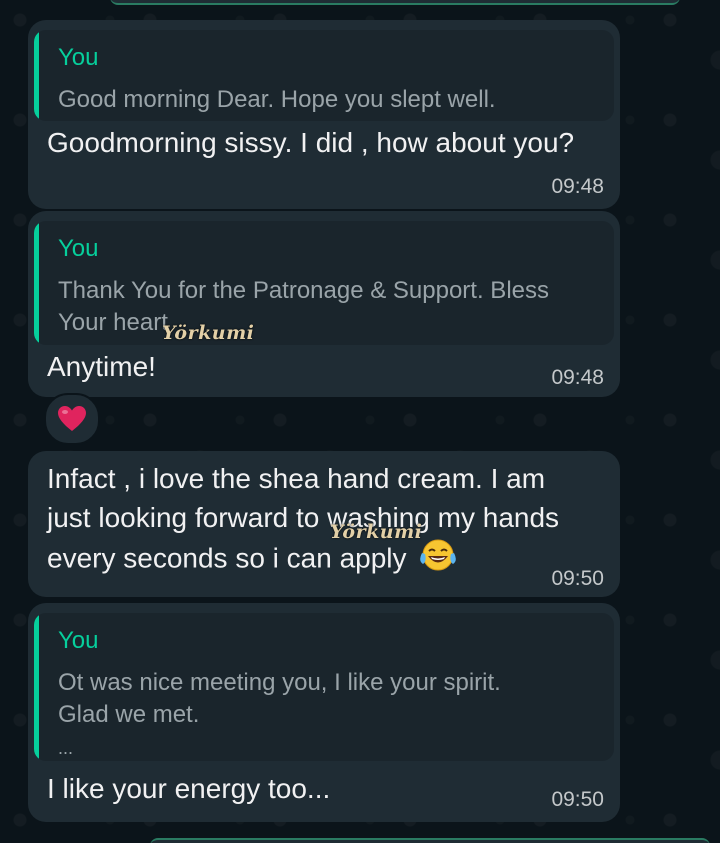  I want to click on reaction-badge, so click(72, 419).